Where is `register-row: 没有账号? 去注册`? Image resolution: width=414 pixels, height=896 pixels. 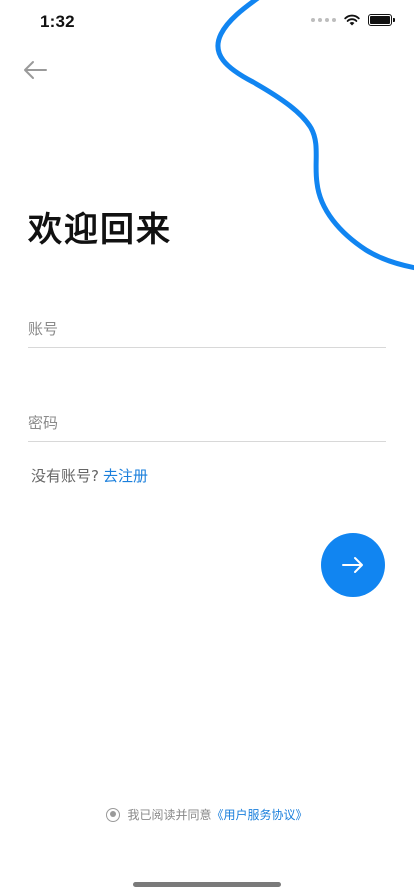
register-row: 没有账号? 去注册 is located at coordinates (89, 475).